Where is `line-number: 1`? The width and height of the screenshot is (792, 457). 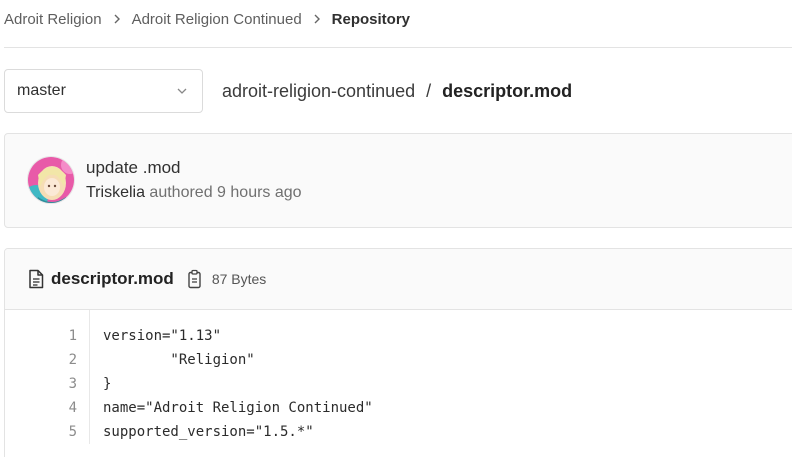
line-number: 1 is located at coordinates (41, 336).